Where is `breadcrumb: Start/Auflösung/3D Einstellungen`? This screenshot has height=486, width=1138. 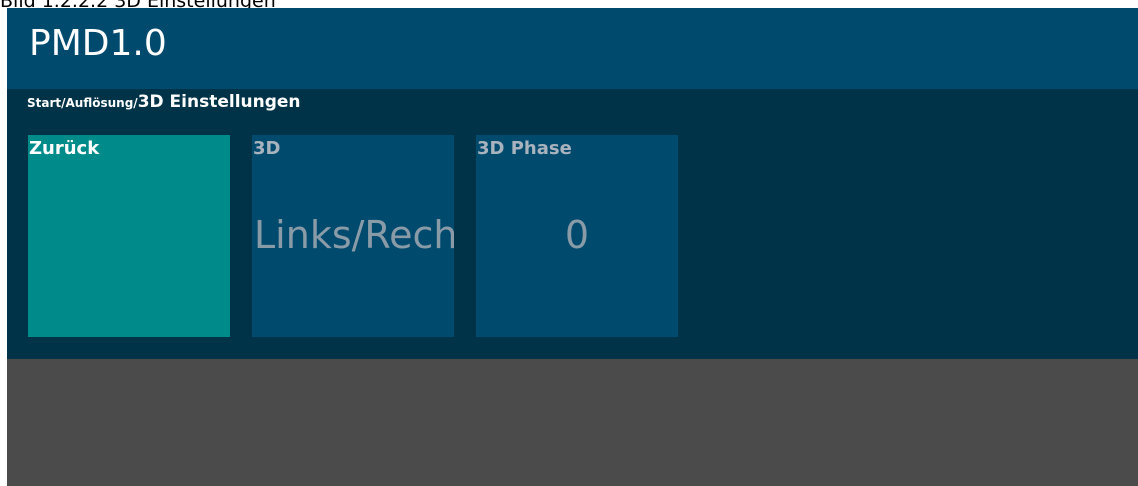
breadcrumb: Start/Auflösung/3D Einstellungen is located at coordinates (164, 102).